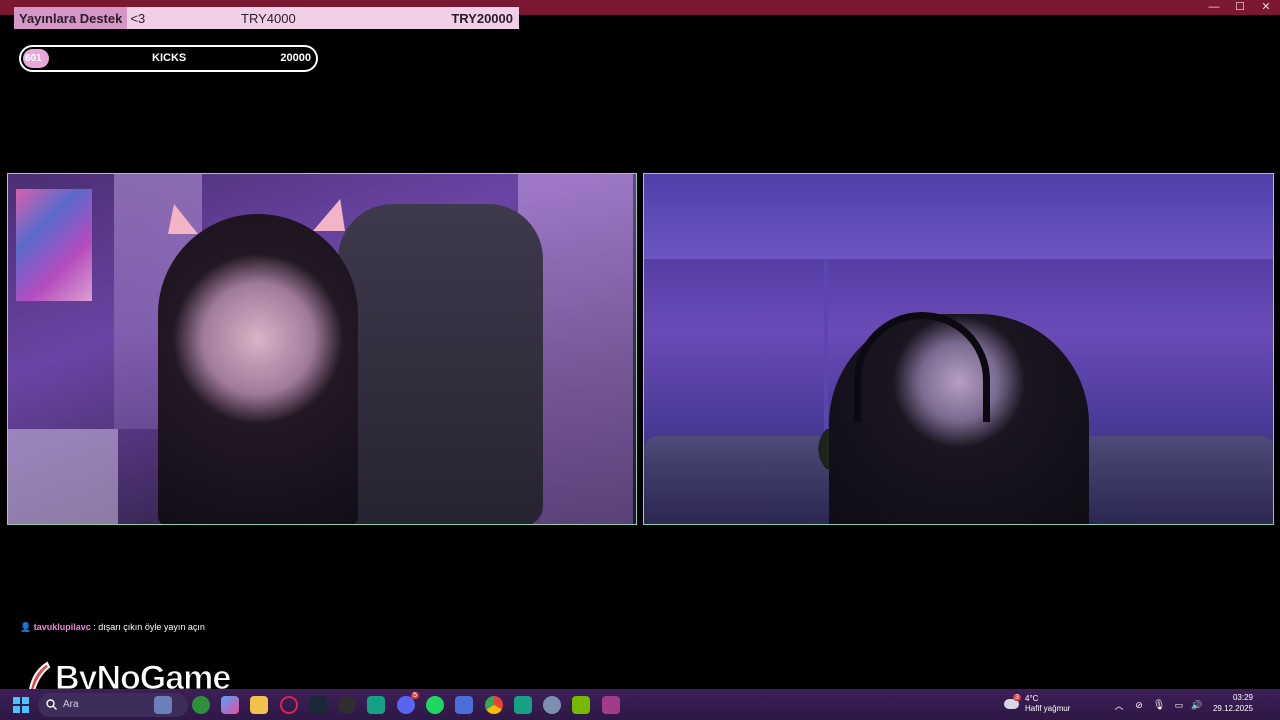  What do you see at coordinates (1229, 703) in the screenshot?
I see `clock: 03:29 29.12.2025` at bounding box center [1229, 703].